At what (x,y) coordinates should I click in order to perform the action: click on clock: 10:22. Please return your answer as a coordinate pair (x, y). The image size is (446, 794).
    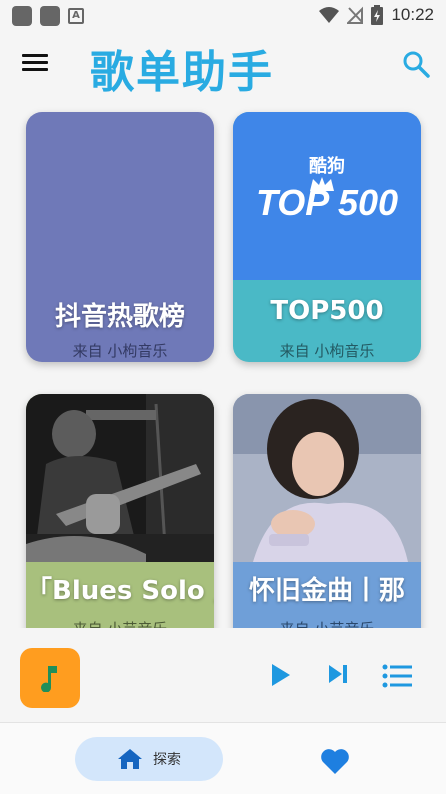
    Looking at the image, I should click on (412, 14).